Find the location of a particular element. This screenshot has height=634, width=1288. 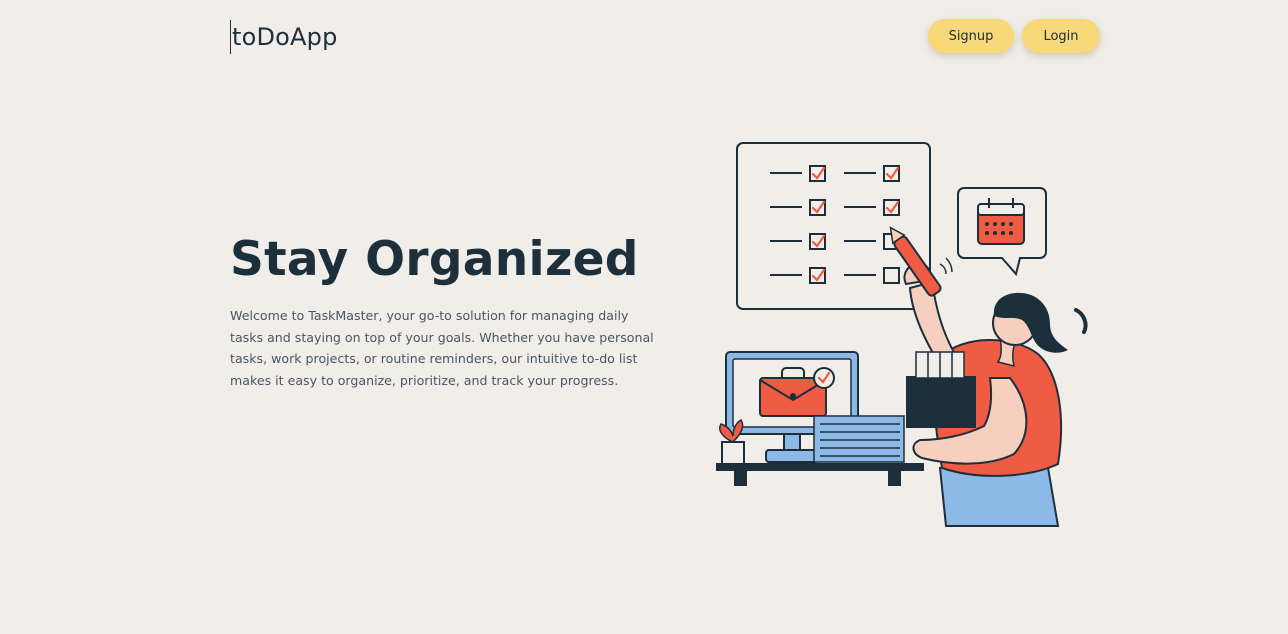

login-button: Login is located at coordinates (1061, 36).